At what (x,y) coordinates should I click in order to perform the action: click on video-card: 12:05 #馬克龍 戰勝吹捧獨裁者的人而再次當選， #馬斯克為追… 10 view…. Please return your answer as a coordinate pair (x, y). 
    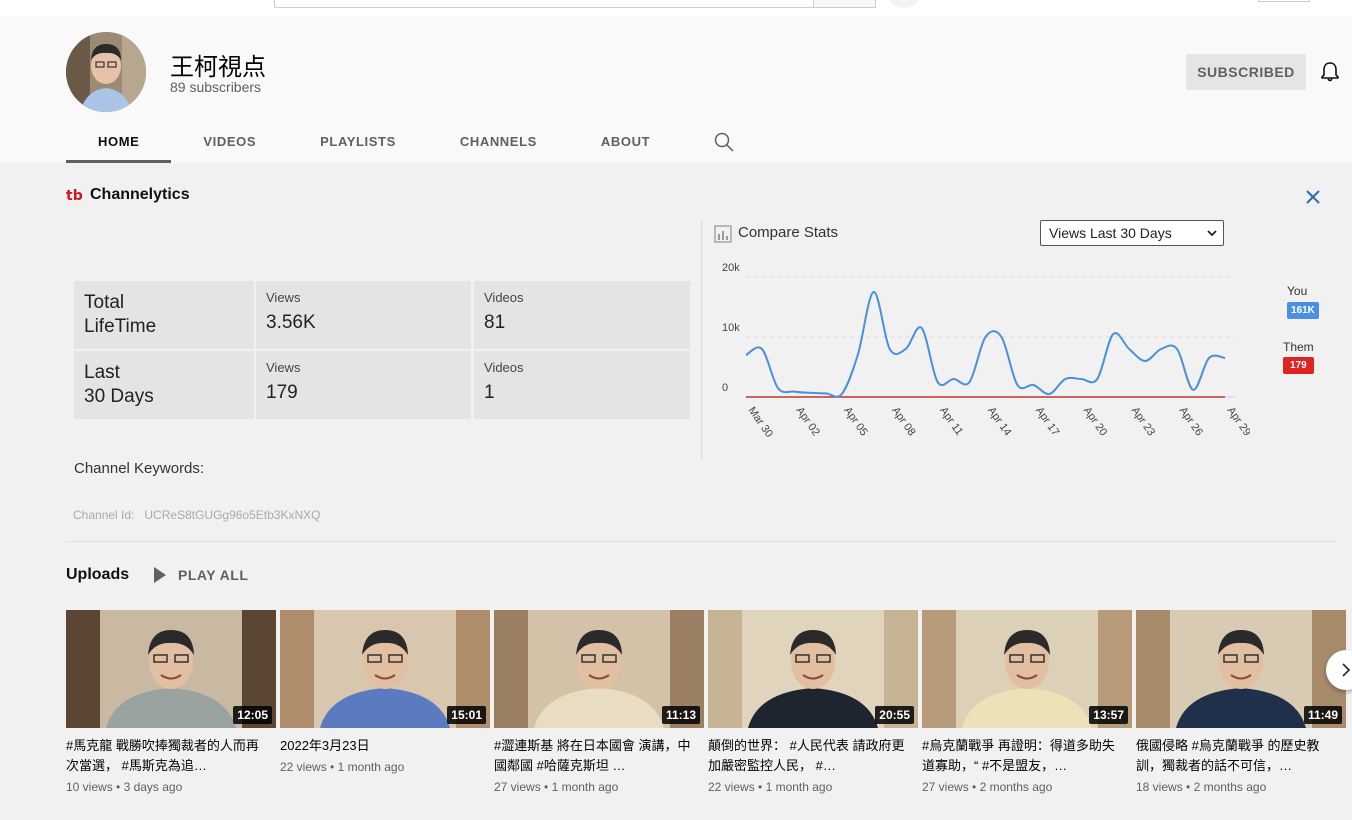
    Looking at the image, I should click on (171, 702).